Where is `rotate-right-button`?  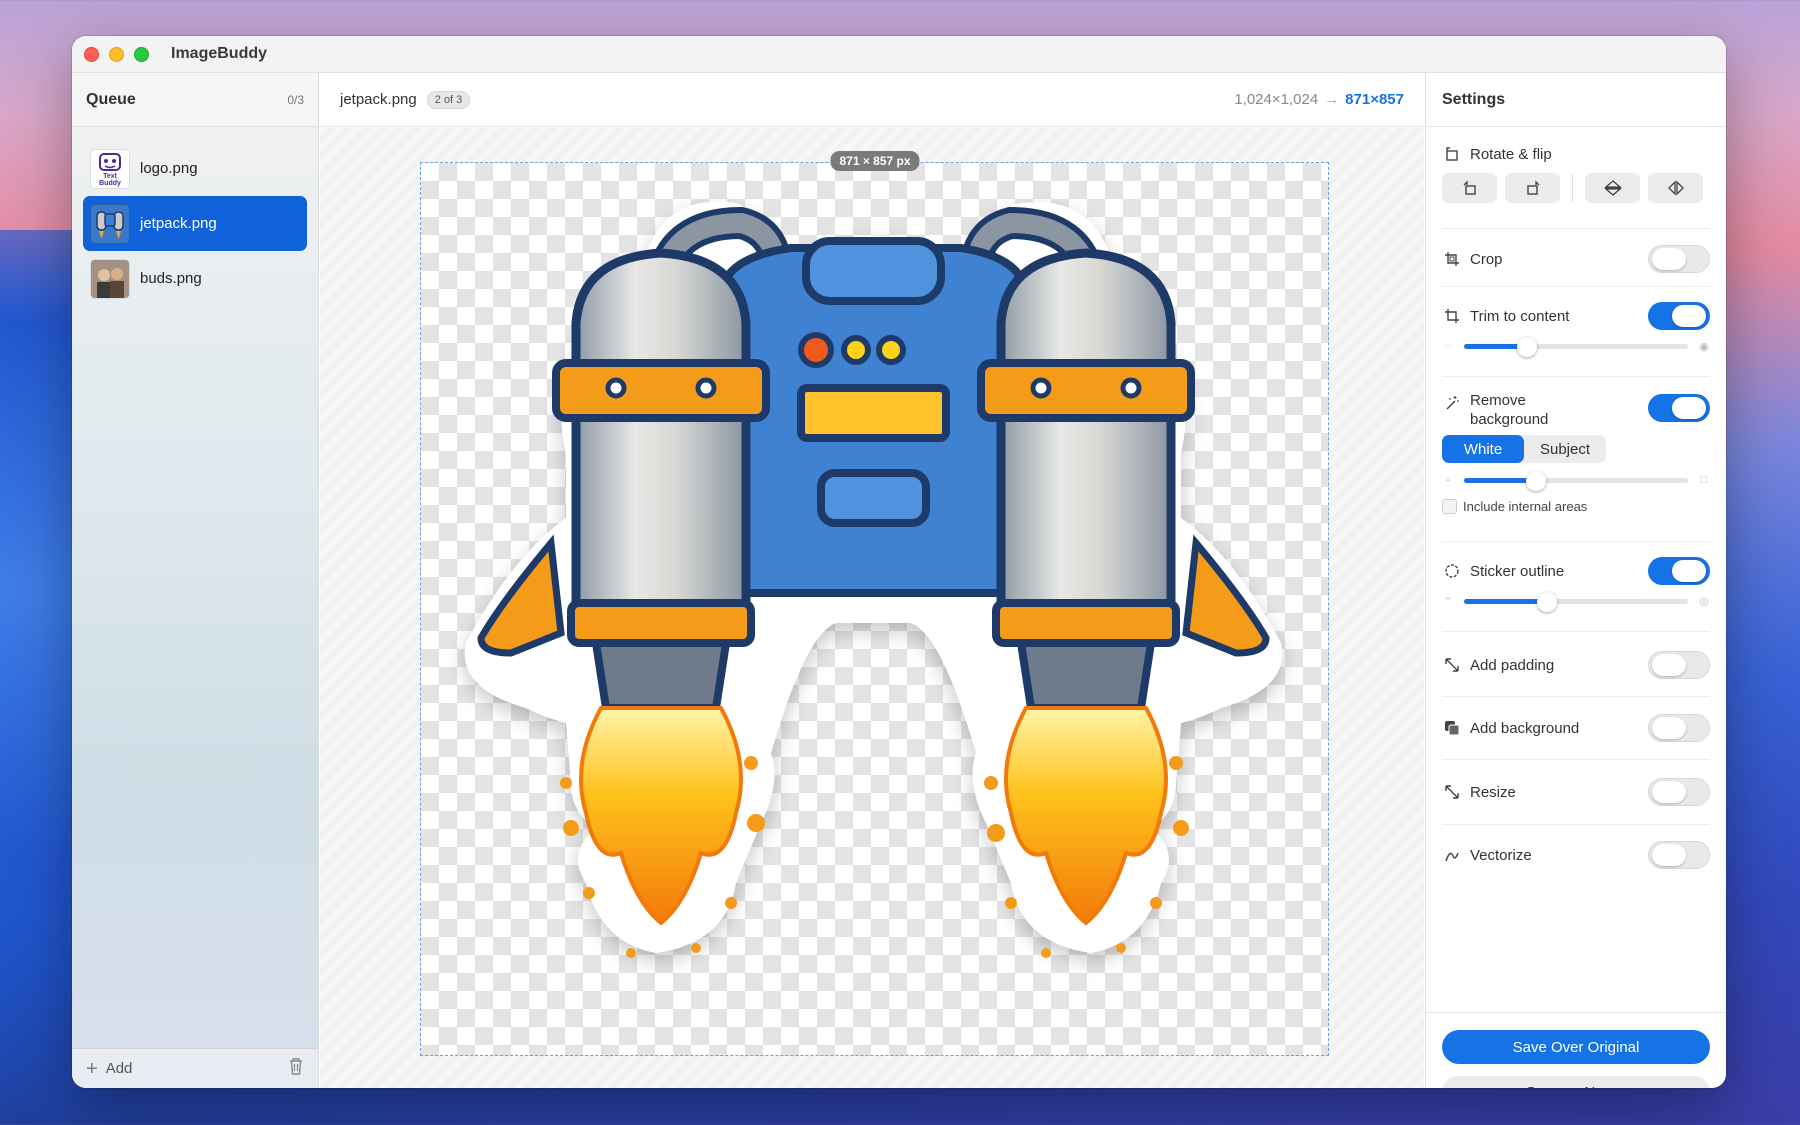 rotate-right-button is located at coordinates (1532, 188).